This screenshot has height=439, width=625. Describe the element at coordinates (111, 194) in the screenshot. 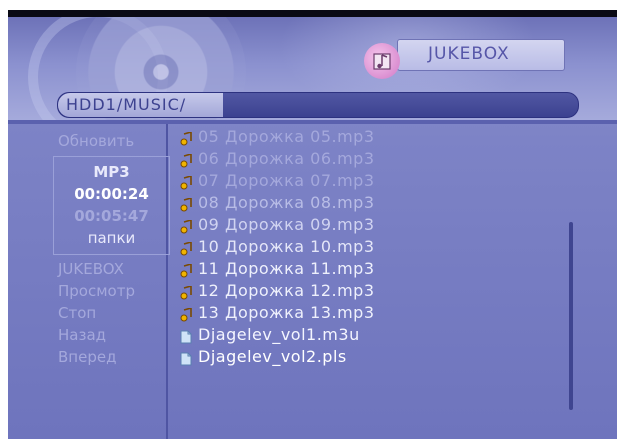

I see `elapsed-time: 00:00:24` at that location.